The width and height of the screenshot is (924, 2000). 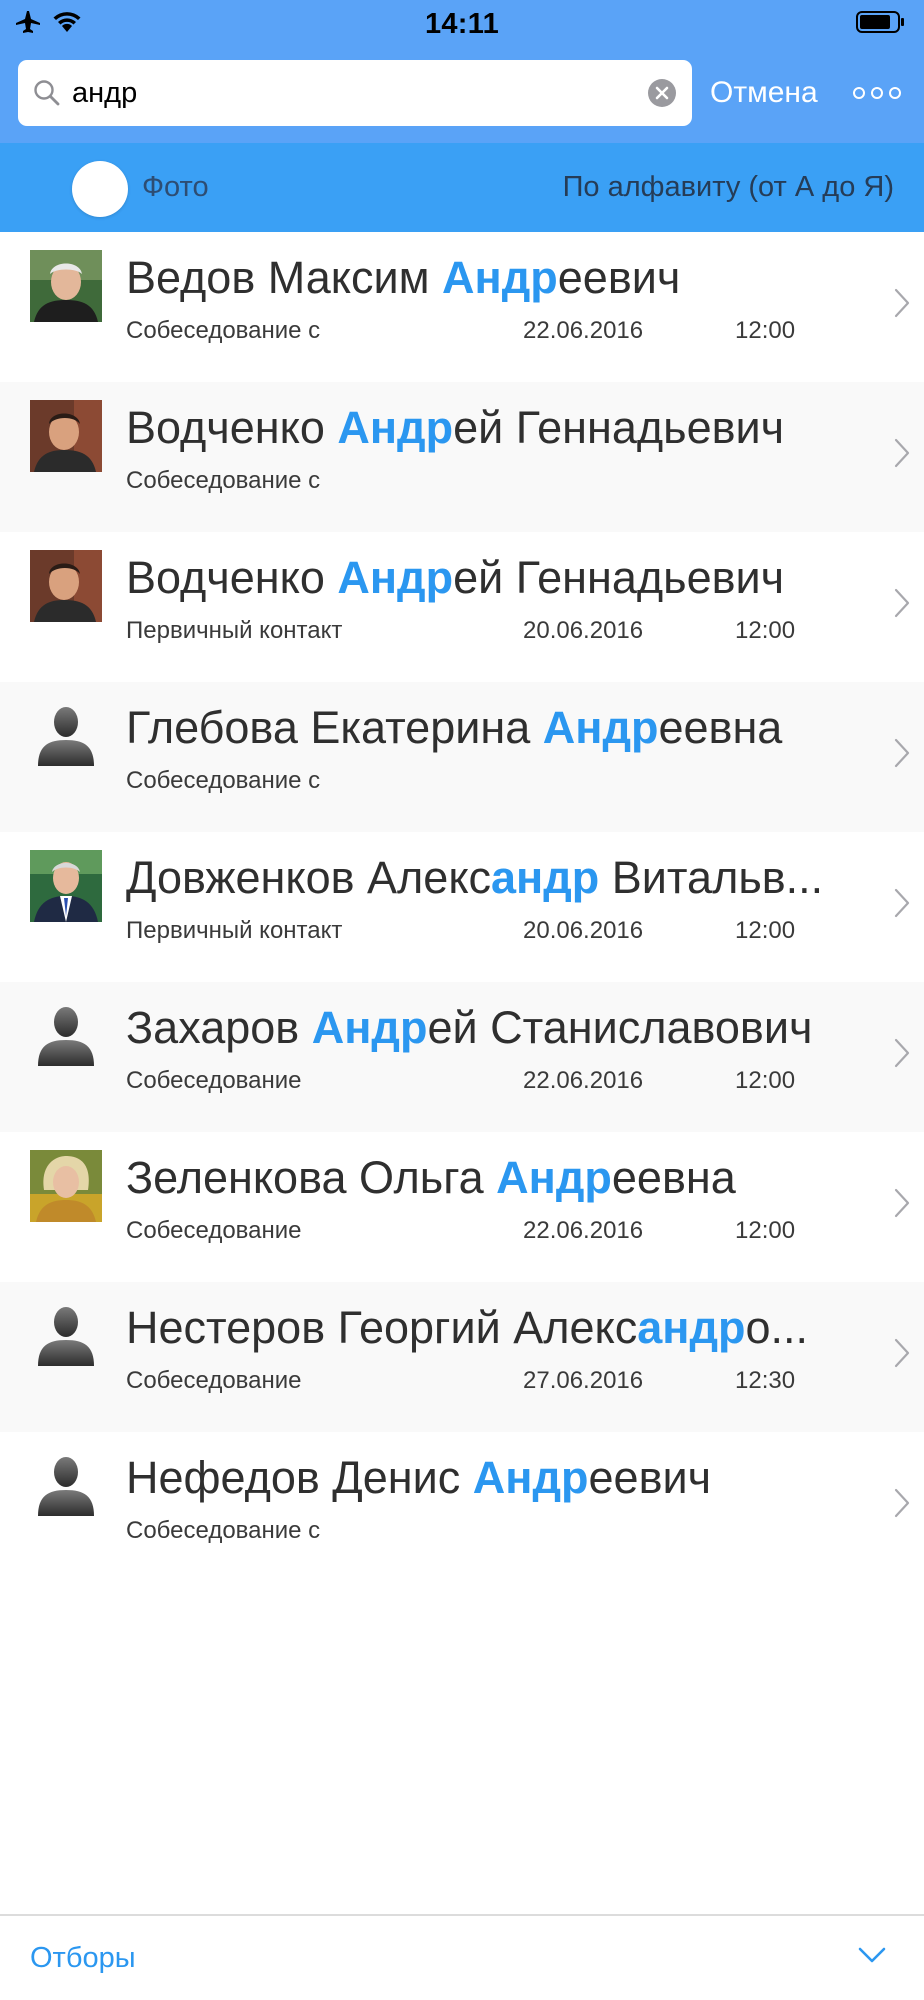 What do you see at coordinates (334, 727) in the screenshot?
I see `name-text: Глебова Екатерина` at bounding box center [334, 727].